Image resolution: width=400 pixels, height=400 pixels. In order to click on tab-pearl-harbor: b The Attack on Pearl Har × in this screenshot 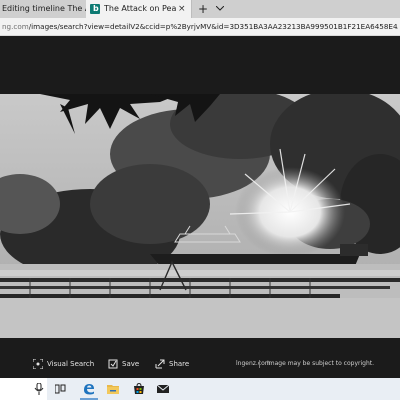, I will do `click(139, 9)`.